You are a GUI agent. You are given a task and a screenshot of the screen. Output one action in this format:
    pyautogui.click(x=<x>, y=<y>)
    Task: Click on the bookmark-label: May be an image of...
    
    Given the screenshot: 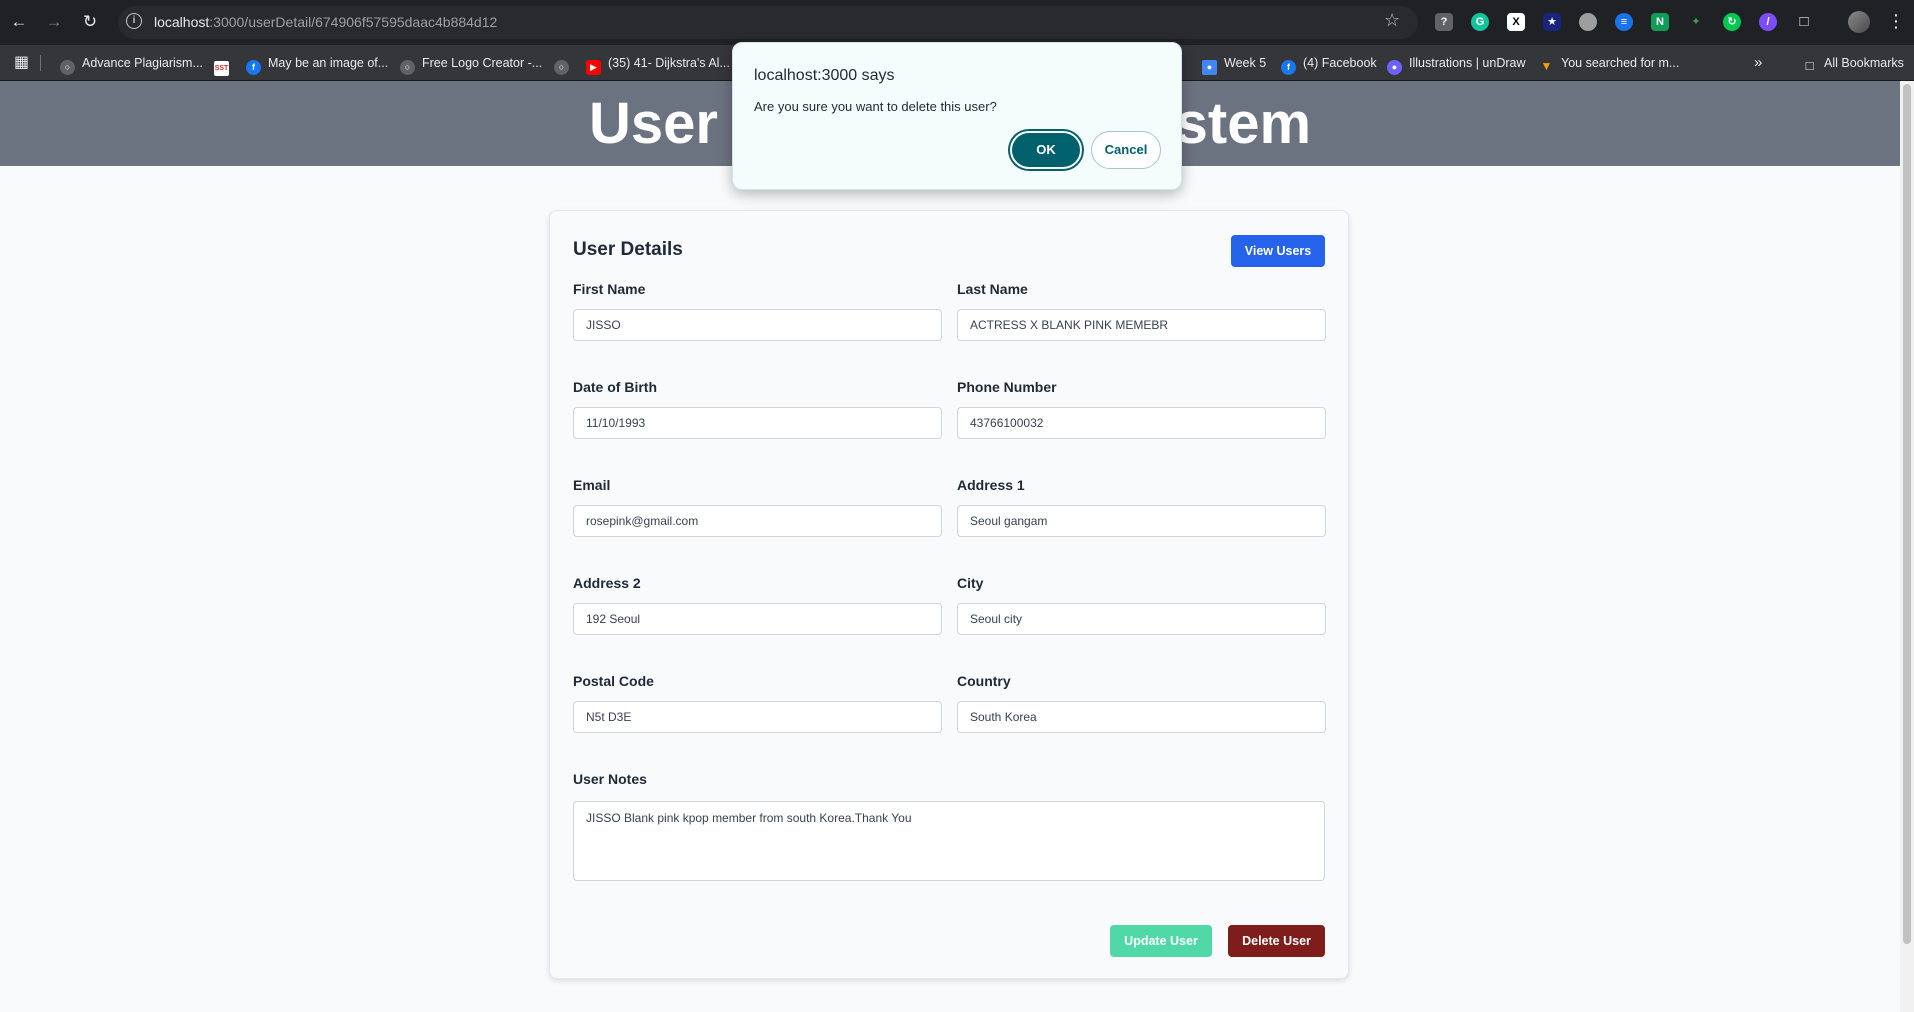 What is the action you would take?
    pyautogui.click(x=328, y=63)
    